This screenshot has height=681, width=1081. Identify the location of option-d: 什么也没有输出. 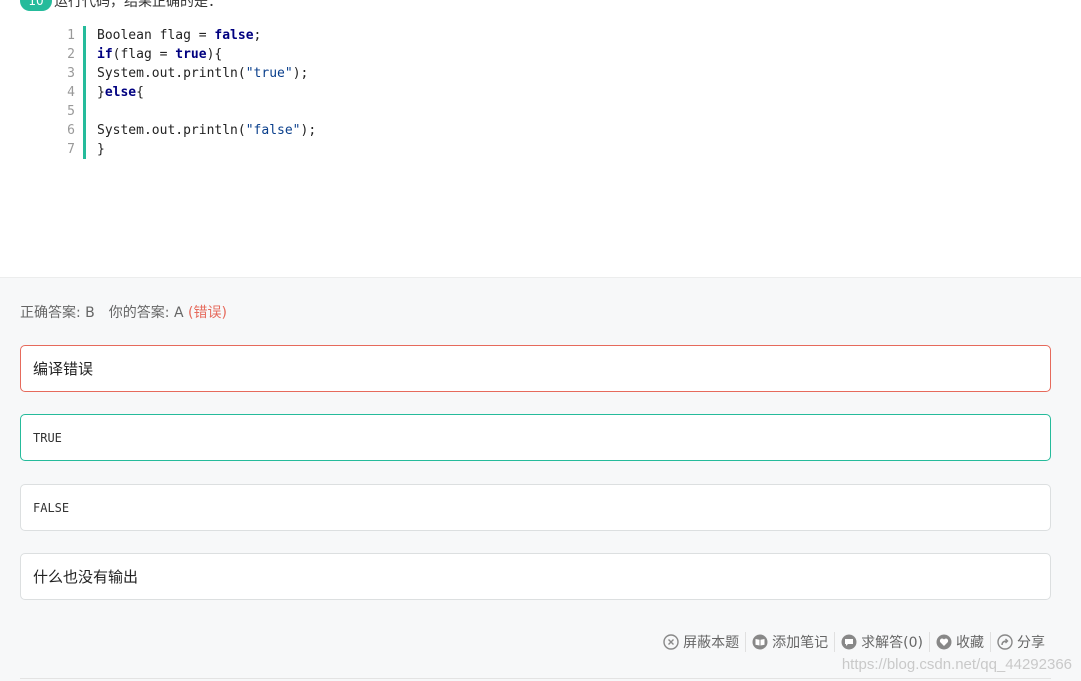
(535, 576).